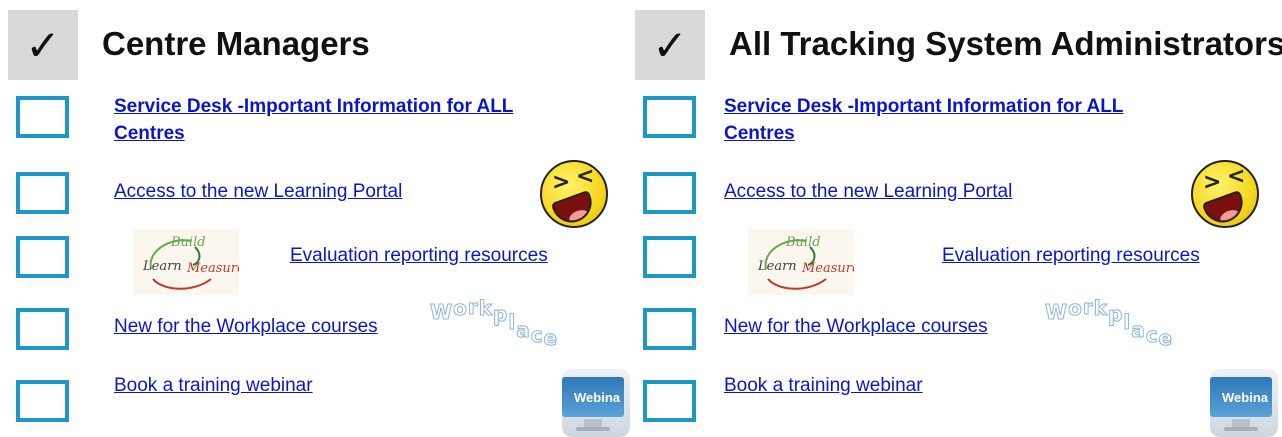  I want to click on column-title: Centre Managers, so click(236, 43).